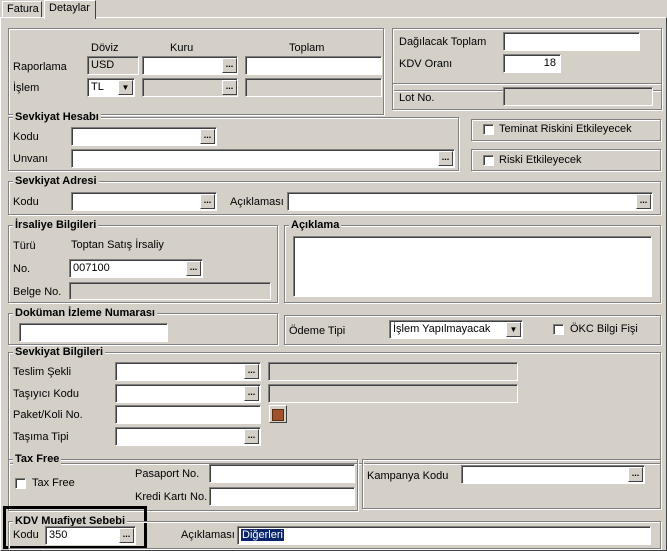 The height and width of the screenshot is (551, 667). I want to click on dagilacak-toplam-field, so click(571, 41).